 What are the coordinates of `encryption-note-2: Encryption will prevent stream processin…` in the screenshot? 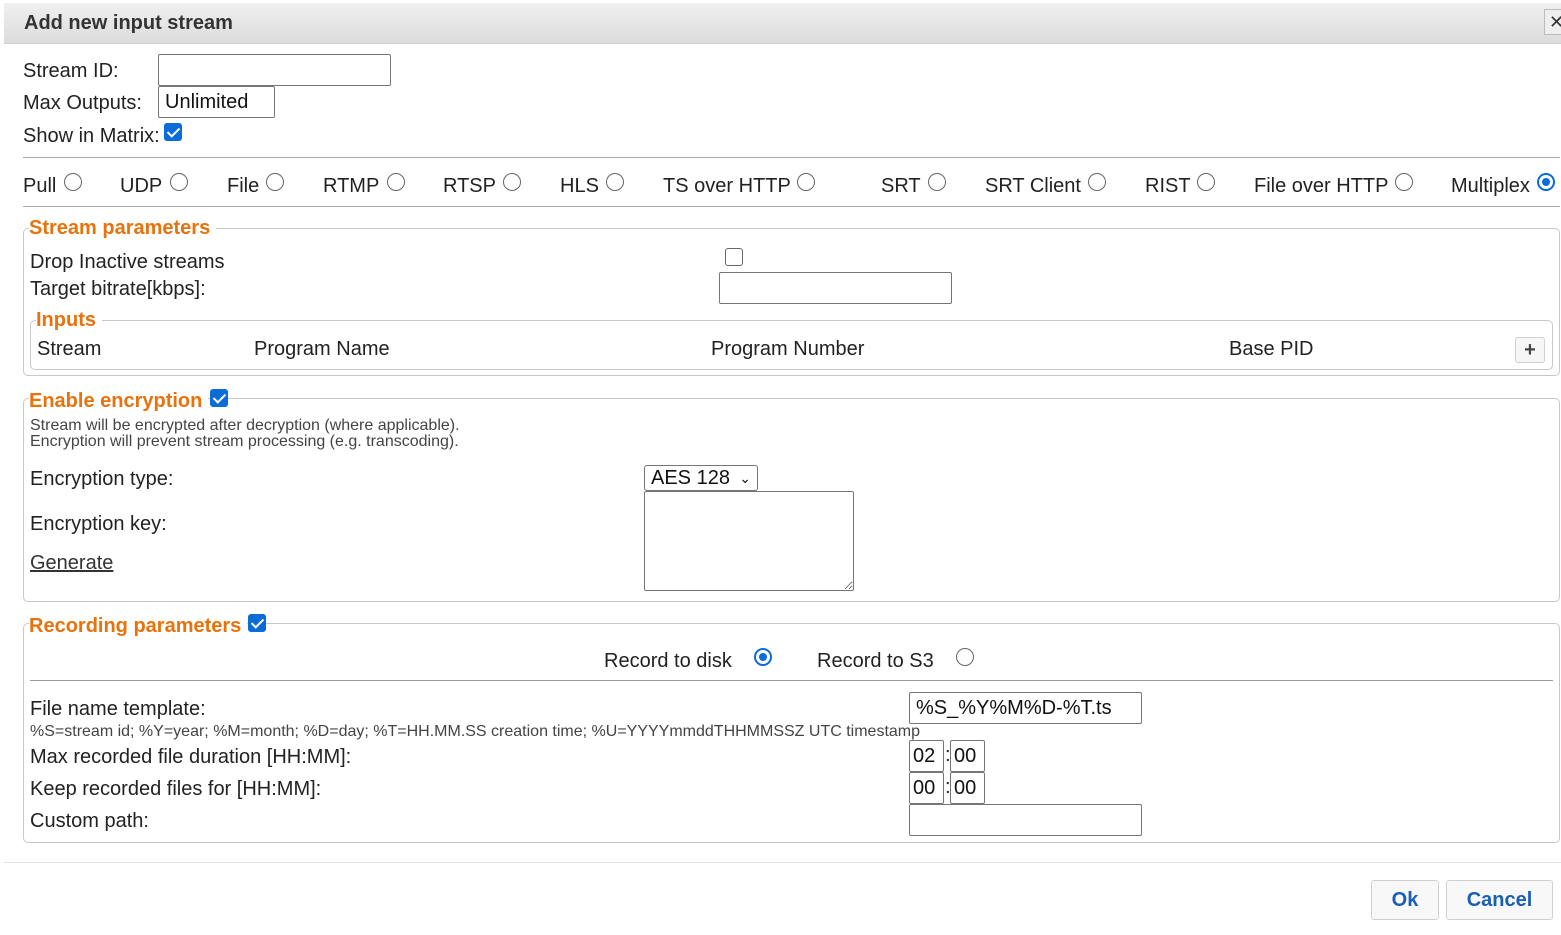 It's located at (244, 441).